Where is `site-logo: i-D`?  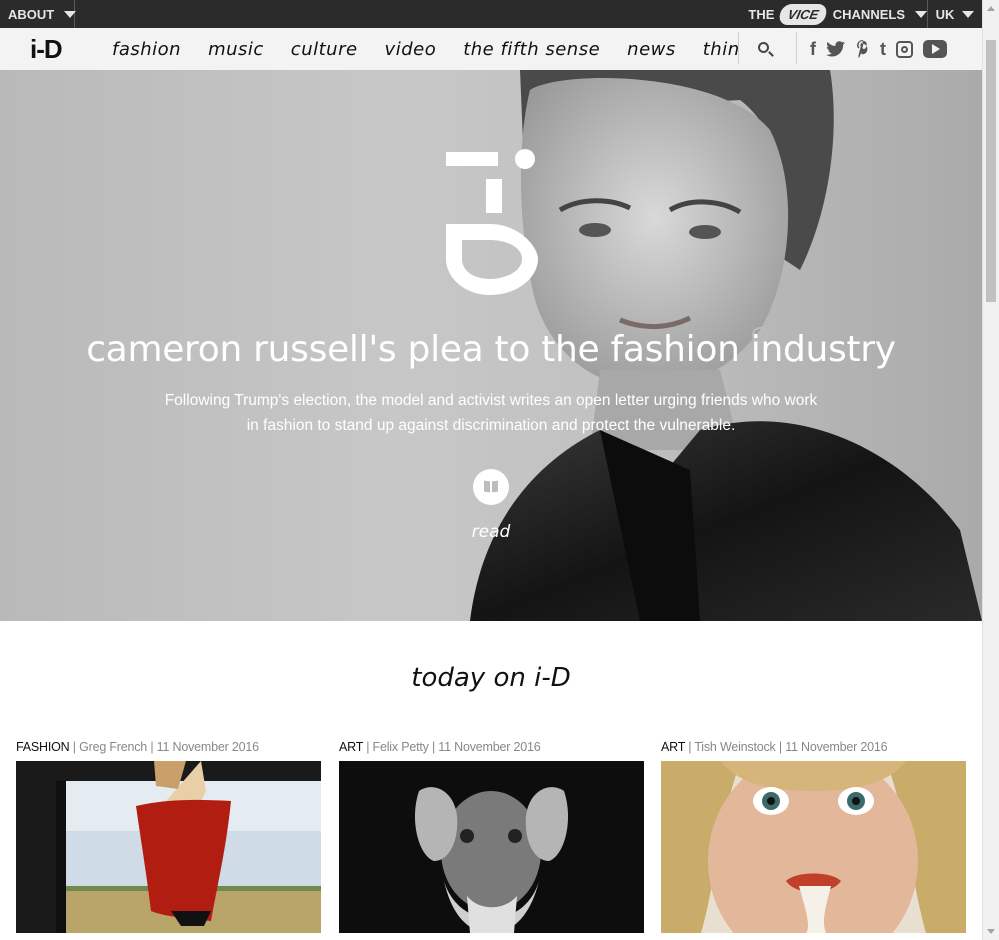 site-logo: i-D is located at coordinates (46, 49).